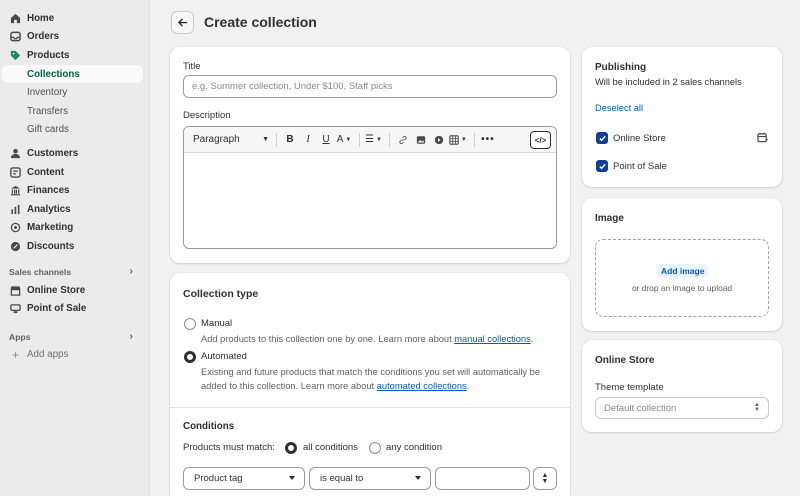 The width and height of the screenshot is (800, 496). Describe the element at coordinates (619, 108) in the screenshot. I see `deselect-all-link: Deselect all` at that location.